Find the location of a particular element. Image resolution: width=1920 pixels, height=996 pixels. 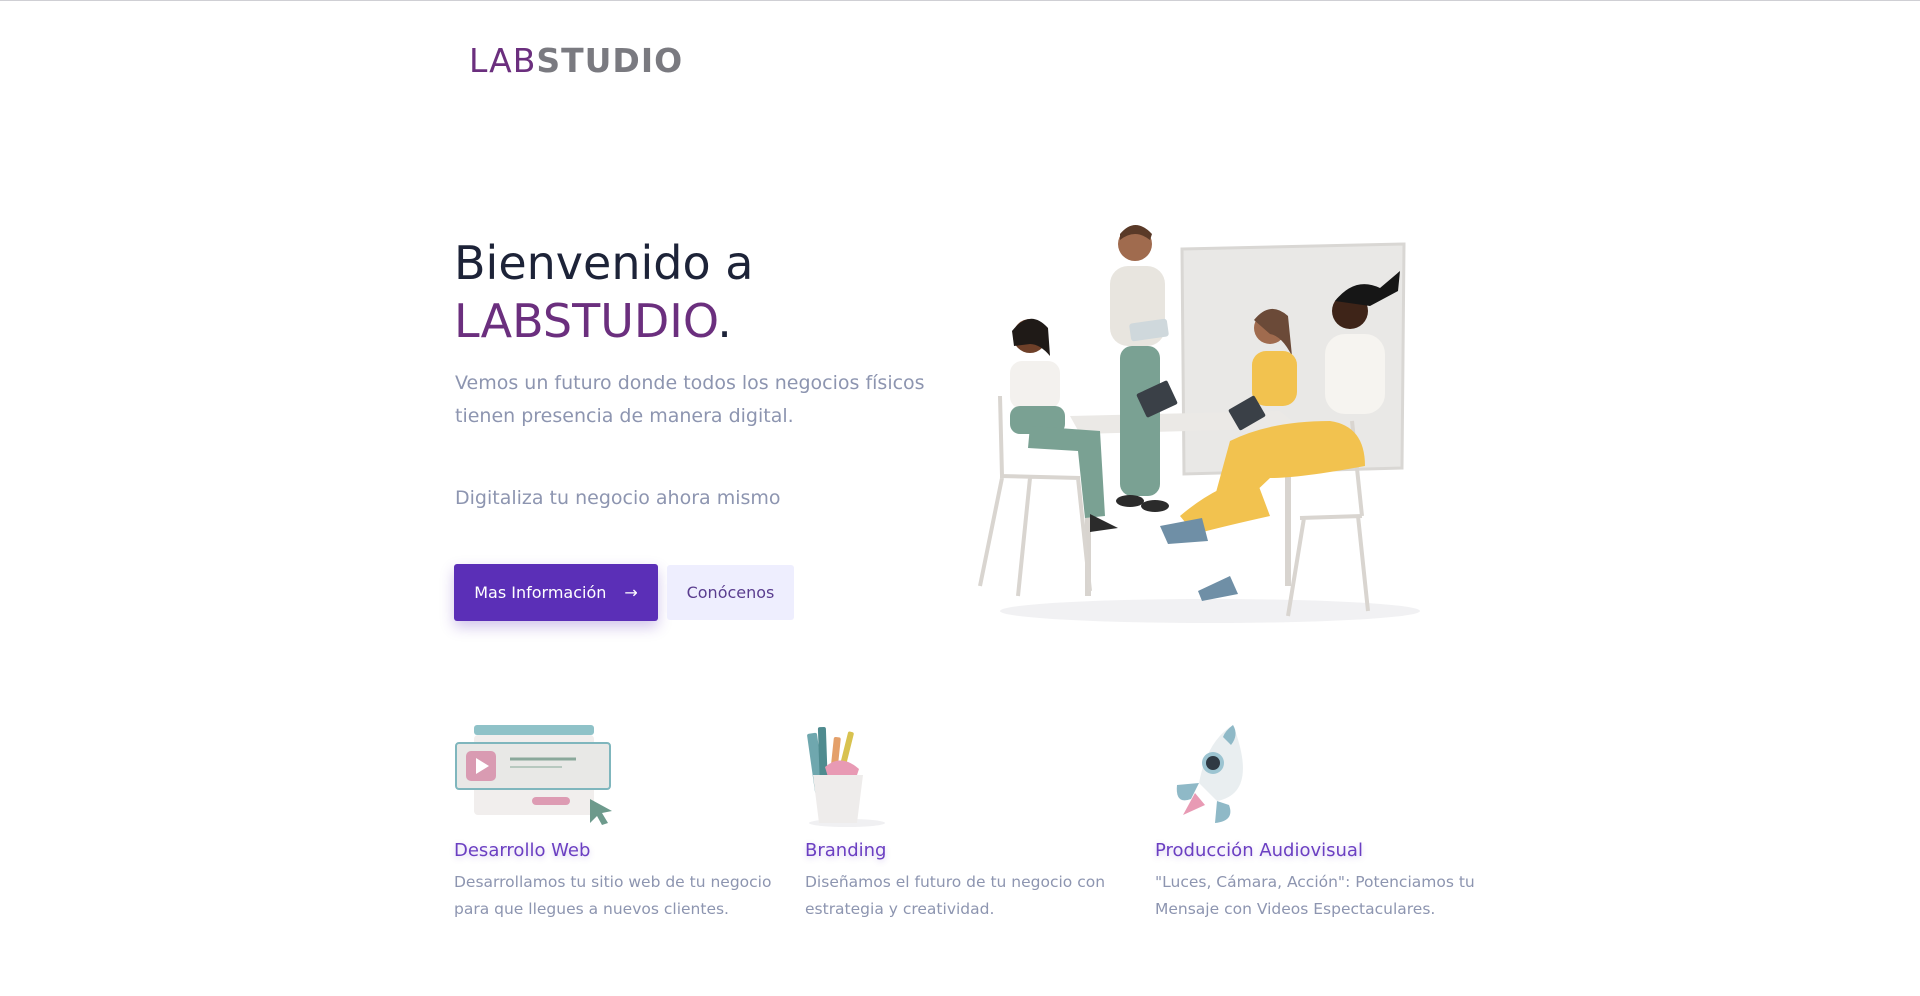

feature-title: Desarrollo Web is located at coordinates (522, 850).